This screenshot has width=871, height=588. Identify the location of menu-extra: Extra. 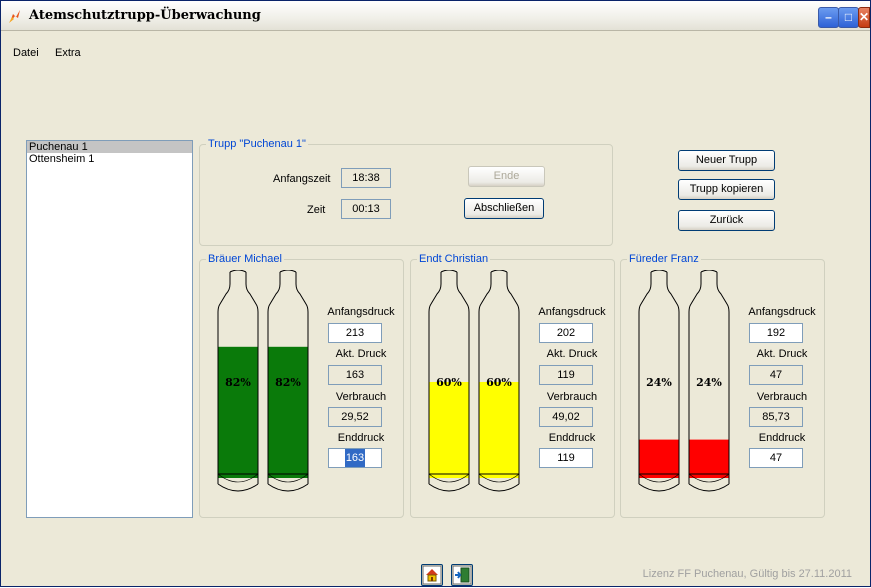
(68, 53).